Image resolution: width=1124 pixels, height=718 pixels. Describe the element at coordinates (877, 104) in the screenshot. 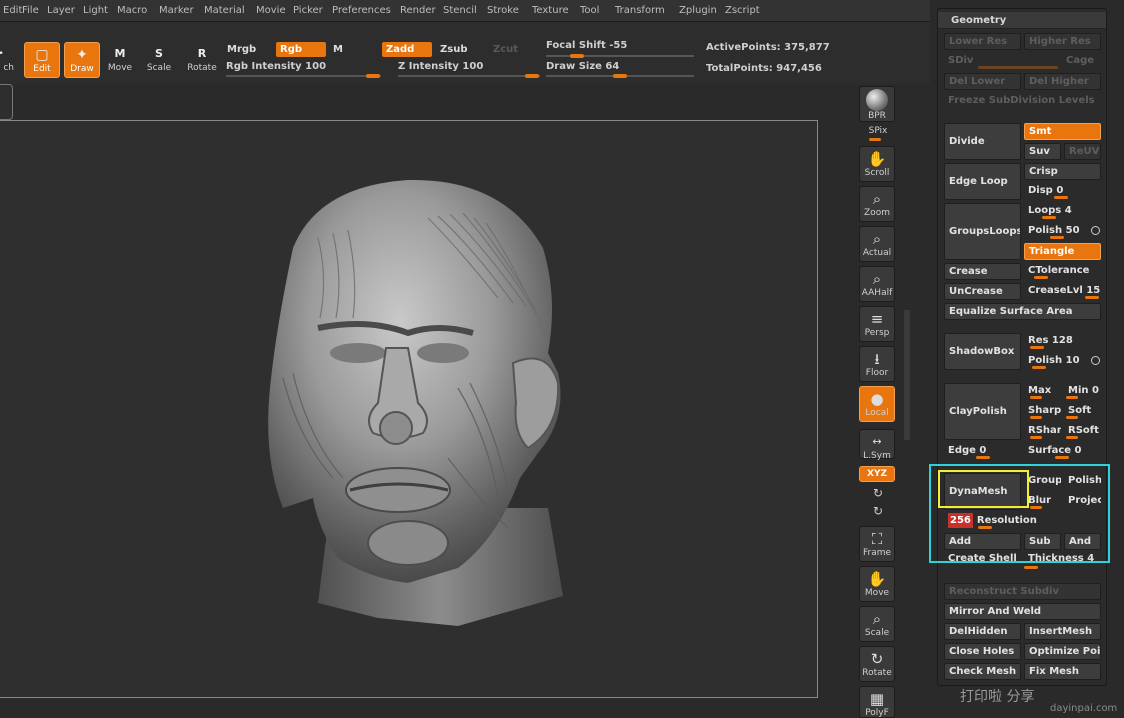

I see `bpr-button: BPR` at that location.